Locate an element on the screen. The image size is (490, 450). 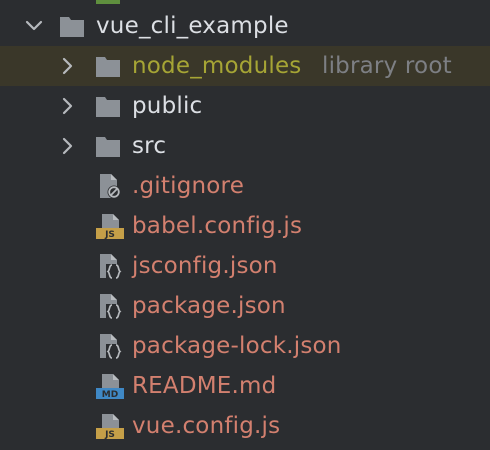
tree-row-jsconfig: jsconfig.json is located at coordinates (245, 266).